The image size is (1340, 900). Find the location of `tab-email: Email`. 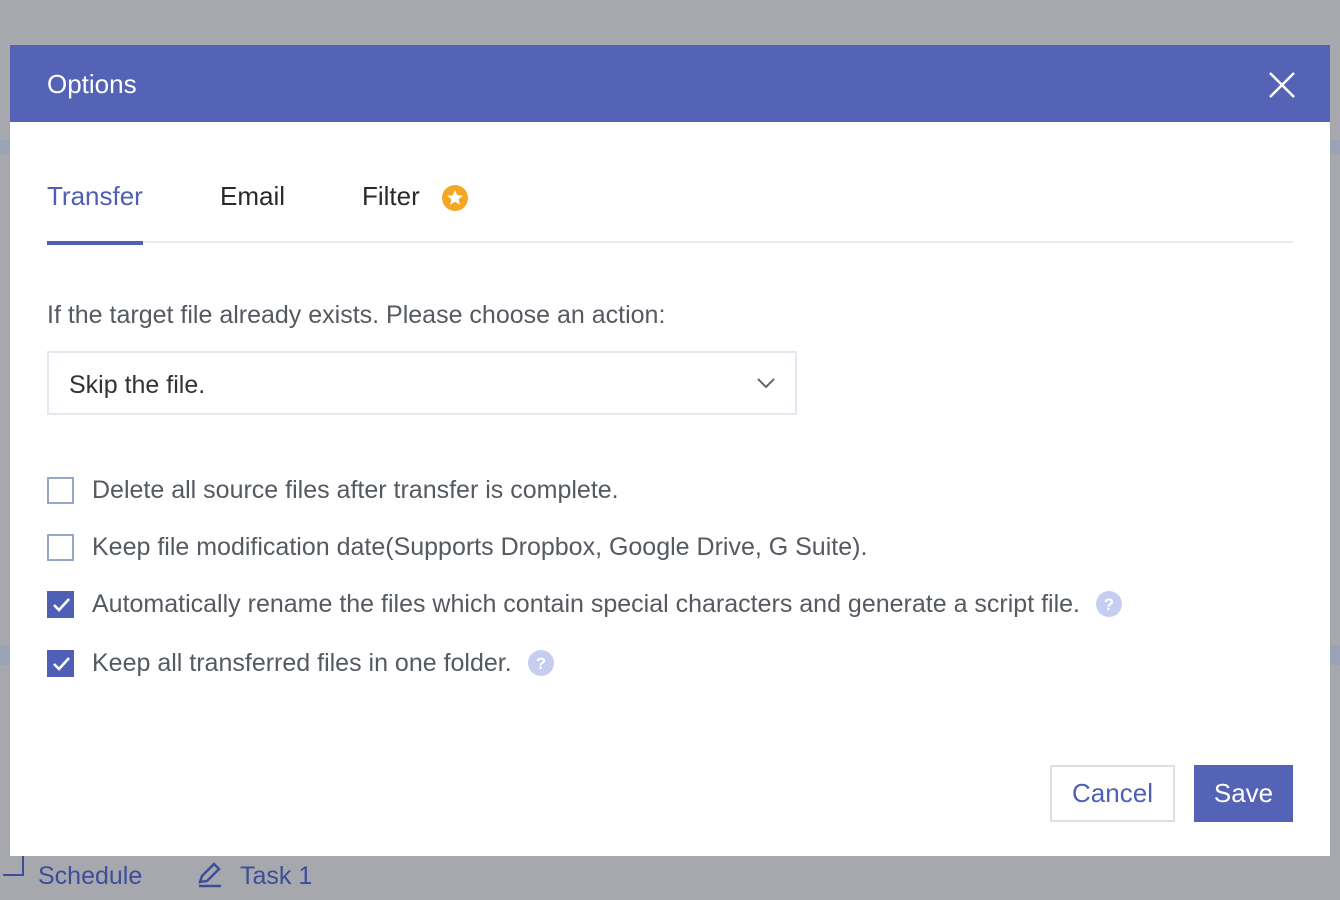

tab-email: Email is located at coordinates (252, 212).